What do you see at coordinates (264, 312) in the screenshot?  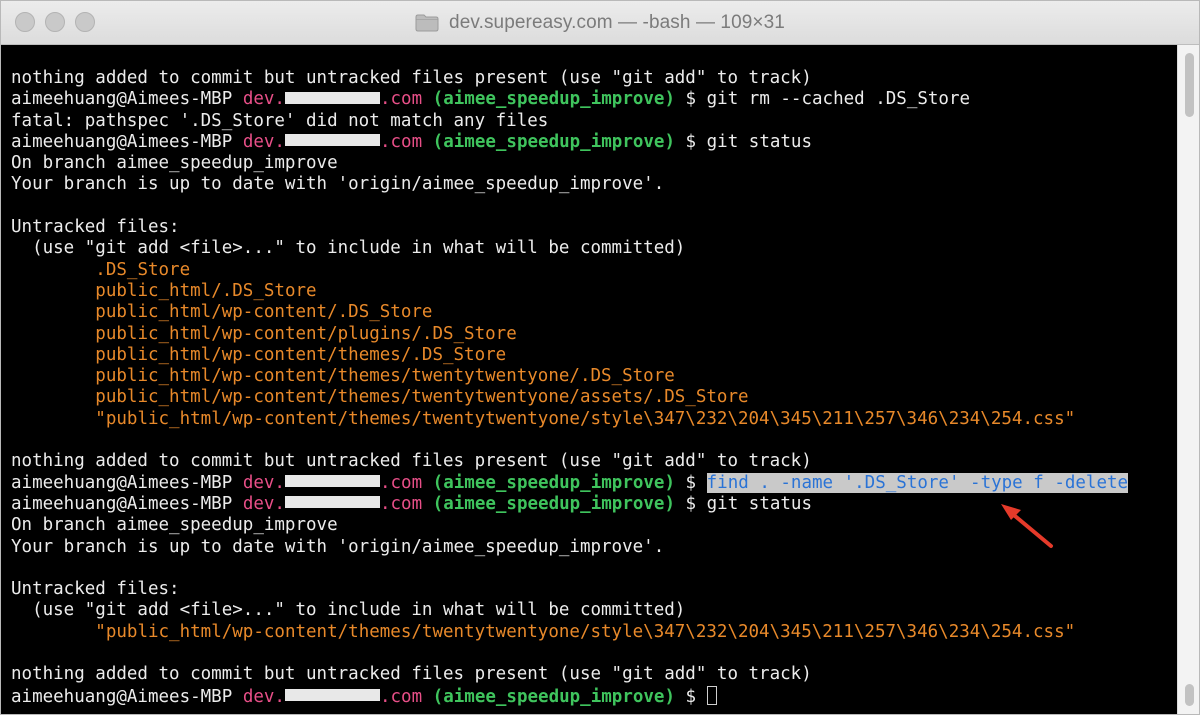 I see `untracked-file: public_html/wp-content/.DS_Store` at bounding box center [264, 312].